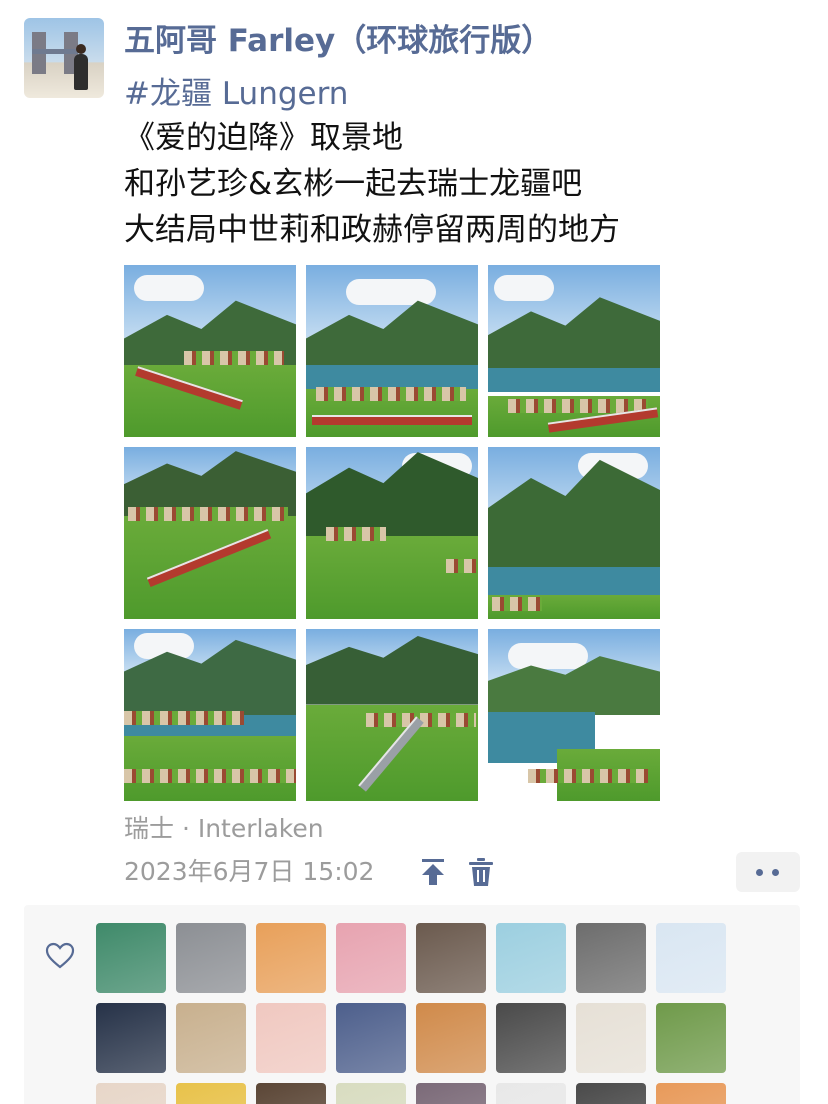  Describe the element at coordinates (55, 51) in the screenshot. I see `avatar-bridge` at that location.